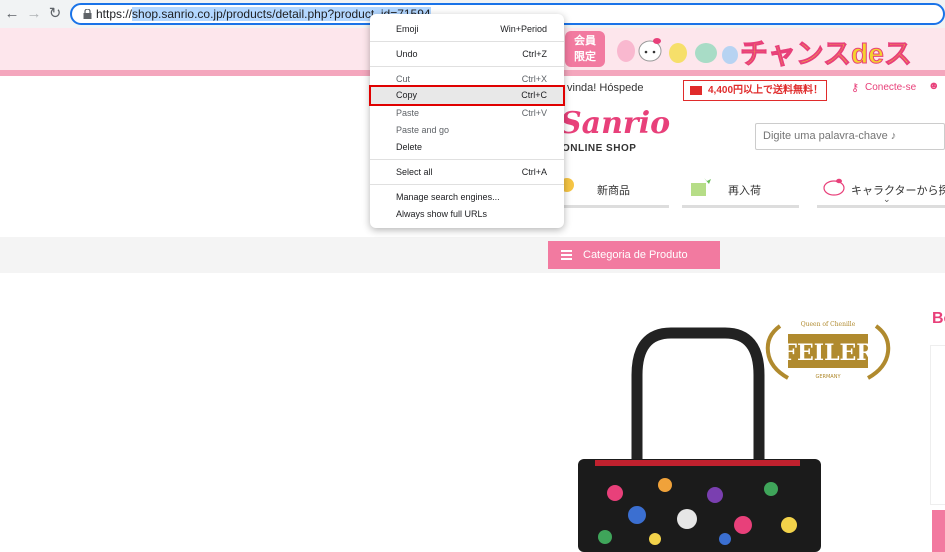 This screenshot has width=945, height=552. What do you see at coordinates (87, 14) in the screenshot?
I see `lock-icon` at bounding box center [87, 14].